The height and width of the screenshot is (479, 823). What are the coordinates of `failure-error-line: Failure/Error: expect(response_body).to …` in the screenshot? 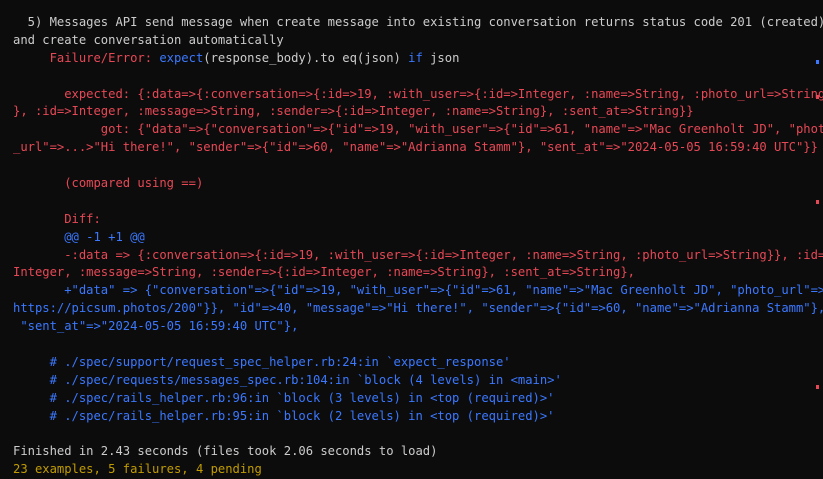 It's located at (413, 59).